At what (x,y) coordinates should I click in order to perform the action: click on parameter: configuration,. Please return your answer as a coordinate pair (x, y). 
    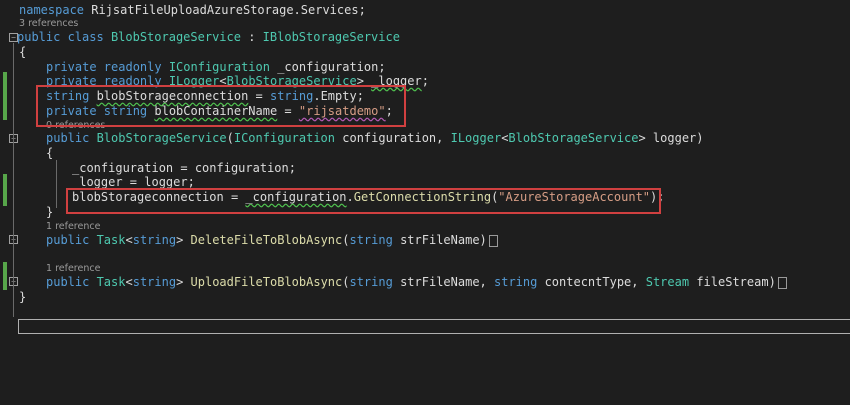
    Looking at the image, I should click on (393, 138).